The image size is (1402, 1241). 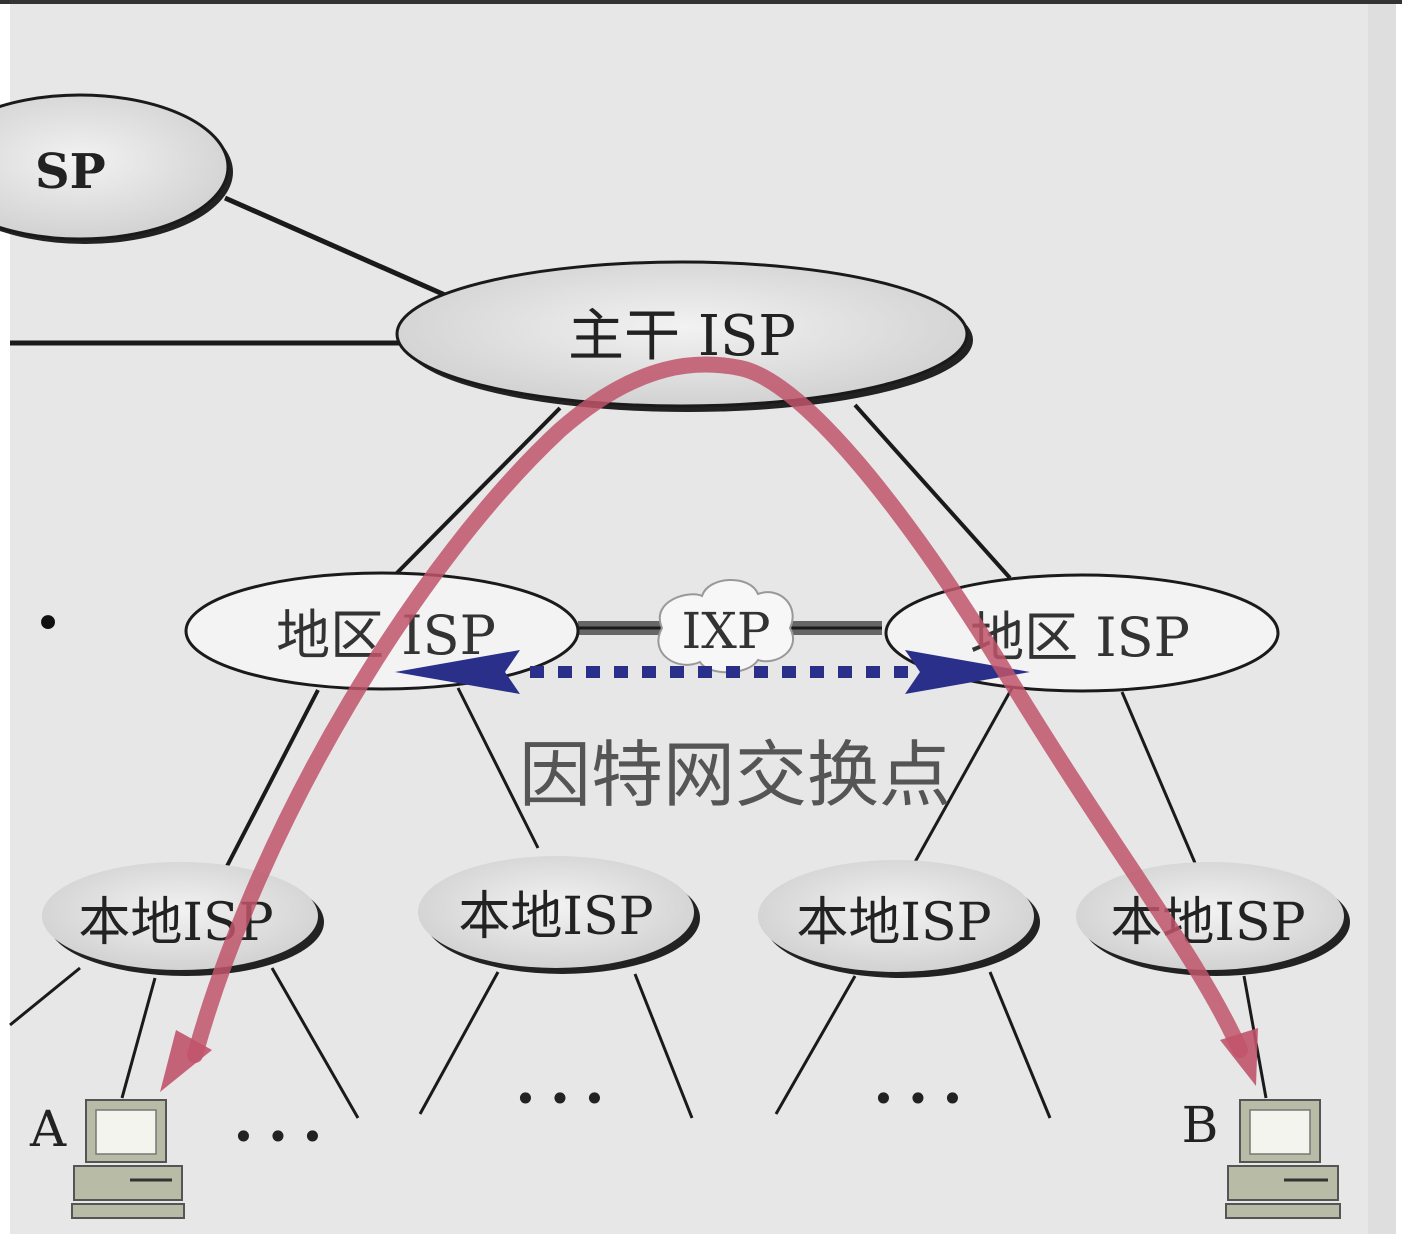 I want to click on ellipsis-local-3: • • •, so click(x=917, y=1099).